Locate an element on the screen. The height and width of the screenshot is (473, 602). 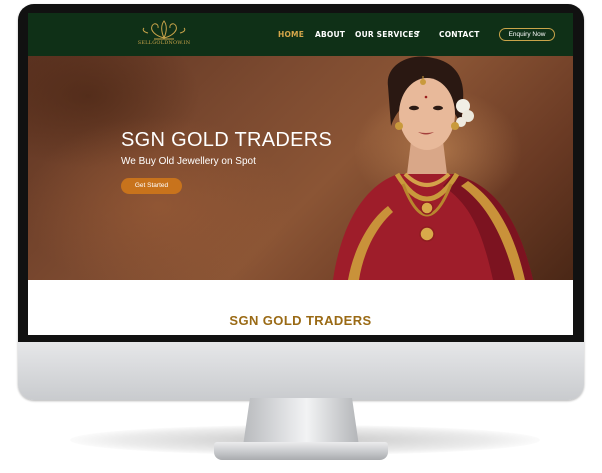
monitor-stand is located at coordinates (301, 422).